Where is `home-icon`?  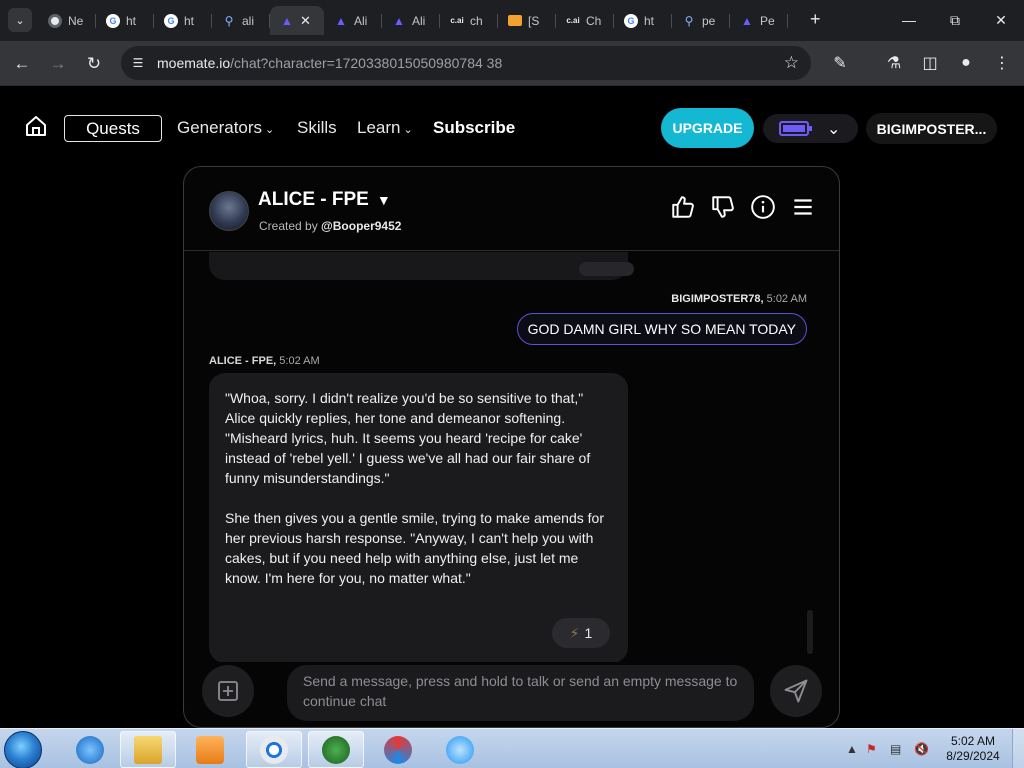
home-icon is located at coordinates (36, 126).